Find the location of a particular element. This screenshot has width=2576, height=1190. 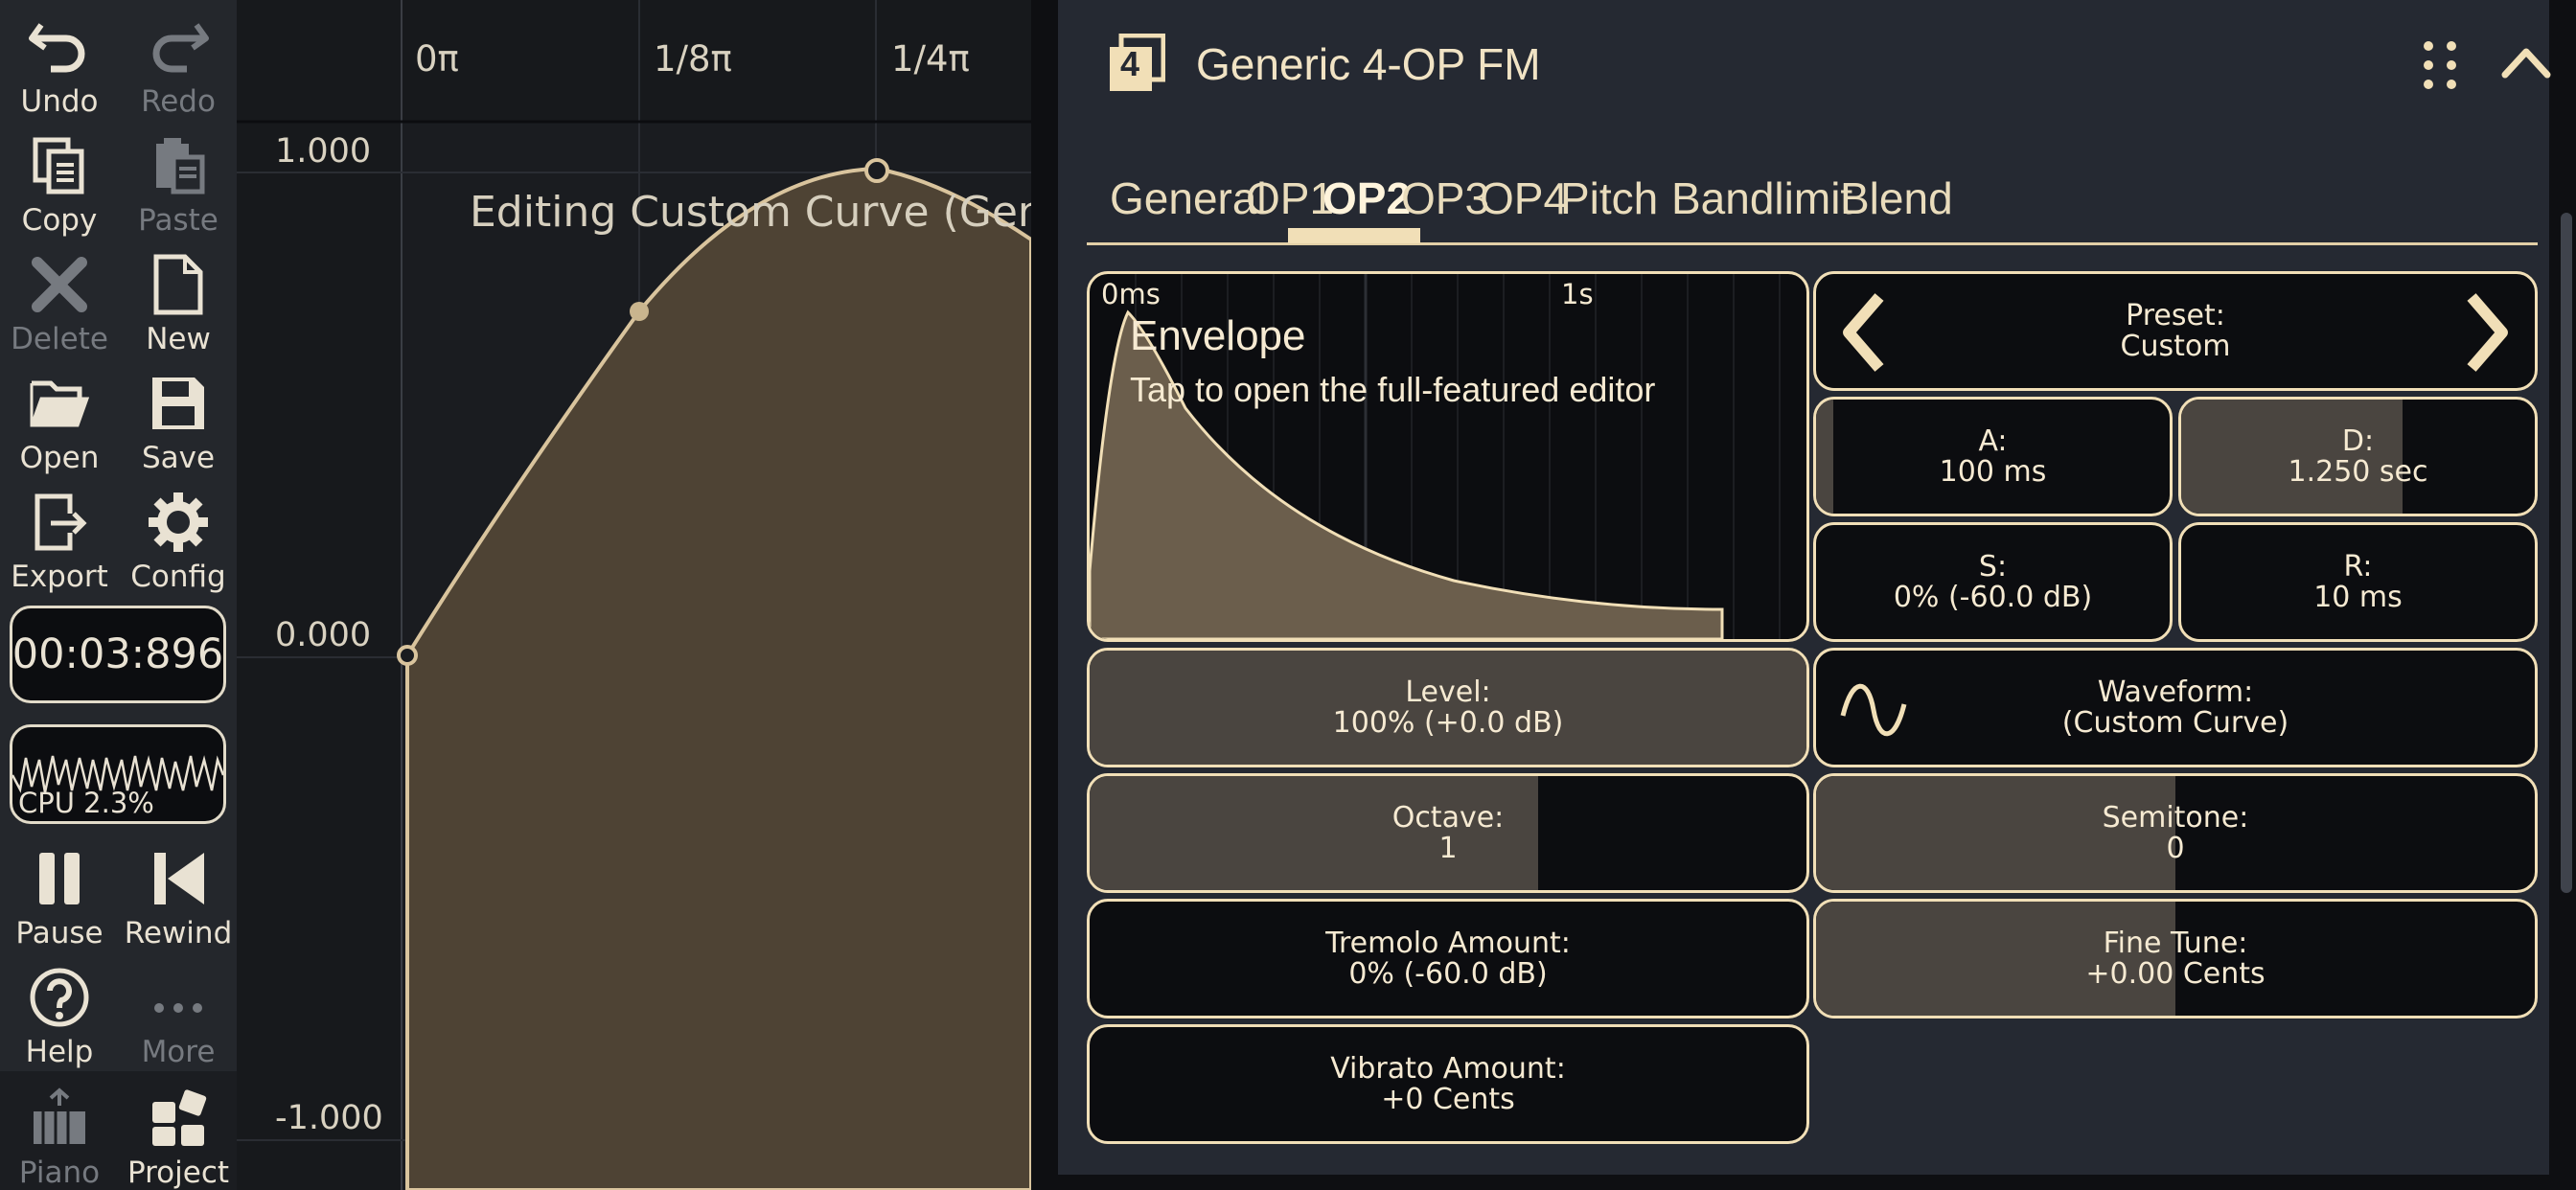

new-label: New is located at coordinates (178, 339).